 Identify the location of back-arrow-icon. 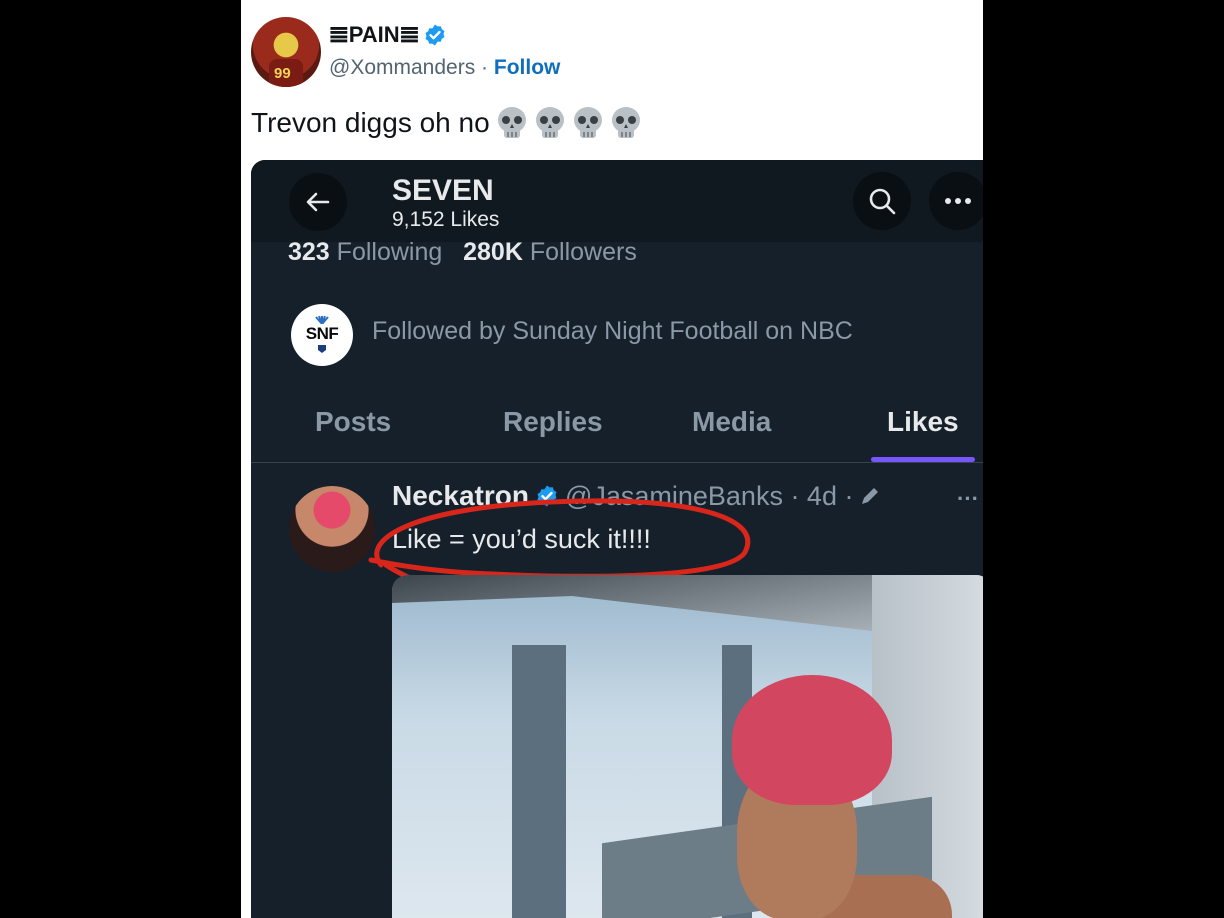
(318, 202).